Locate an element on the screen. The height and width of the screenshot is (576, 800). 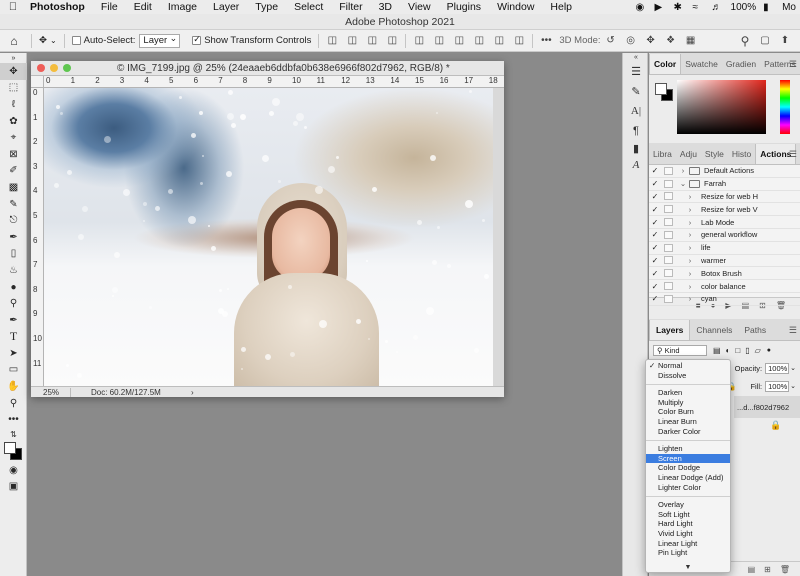
menu-file: File is located at coordinates (109, 7).